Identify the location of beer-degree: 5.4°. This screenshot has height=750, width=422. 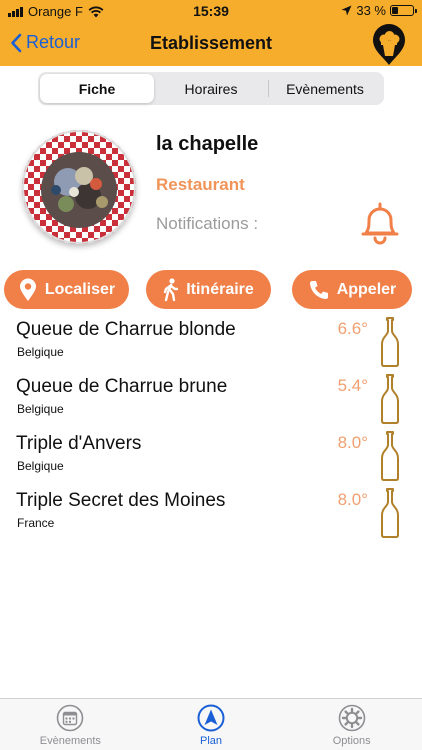
(352, 385).